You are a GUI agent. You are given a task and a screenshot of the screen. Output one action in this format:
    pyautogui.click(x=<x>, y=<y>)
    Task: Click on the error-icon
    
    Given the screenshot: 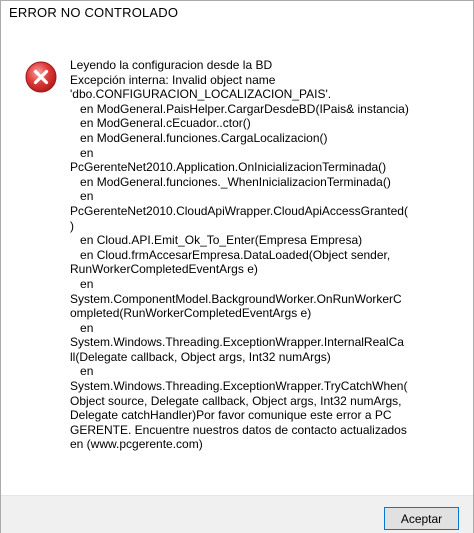 What is the action you would take?
    pyautogui.click(x=41, y=77)
    